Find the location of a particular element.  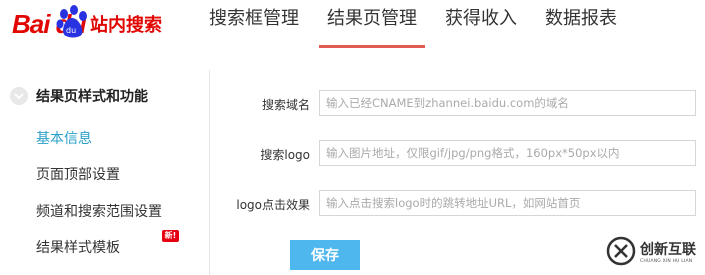

nav-results-page-management: 结果页管理 is located at coordinates (372, 24).